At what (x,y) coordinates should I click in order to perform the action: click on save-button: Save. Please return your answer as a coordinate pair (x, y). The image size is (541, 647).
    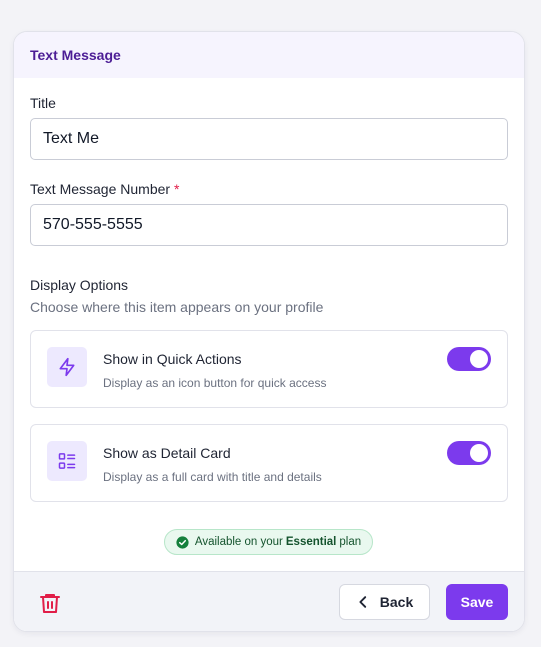
    Looking at the image, I should click on (477, 602).